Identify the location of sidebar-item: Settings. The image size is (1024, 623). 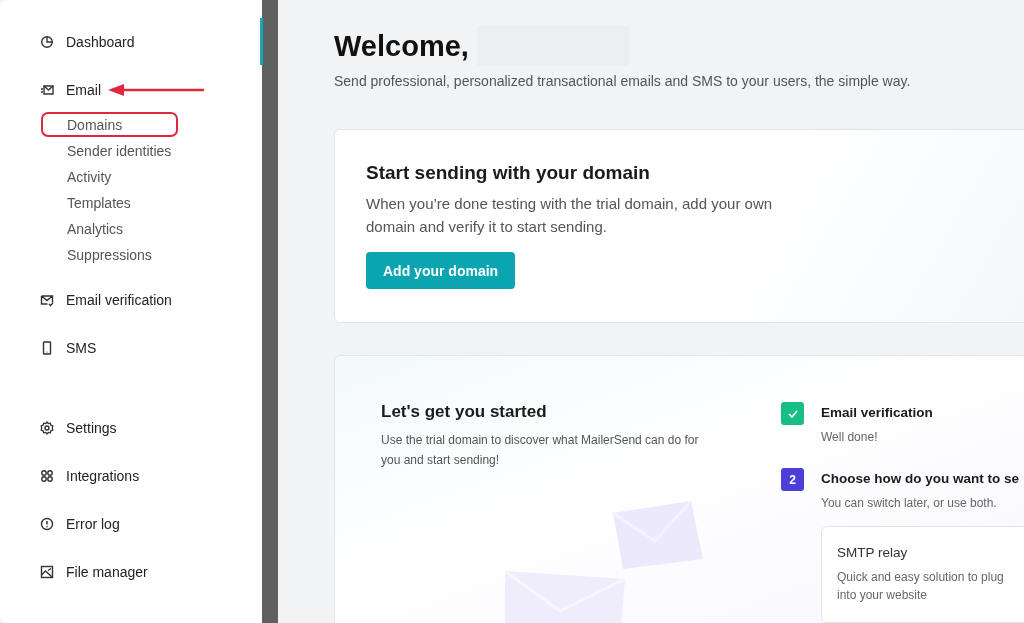
(131, 428).